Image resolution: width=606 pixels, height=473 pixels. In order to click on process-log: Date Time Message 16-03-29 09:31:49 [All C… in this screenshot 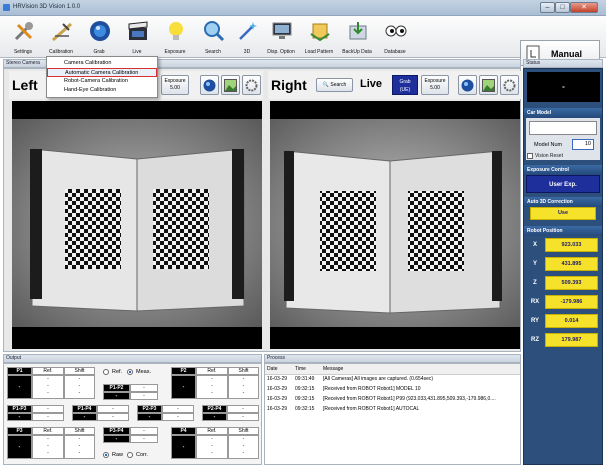, I will do `click(392, 414)`.